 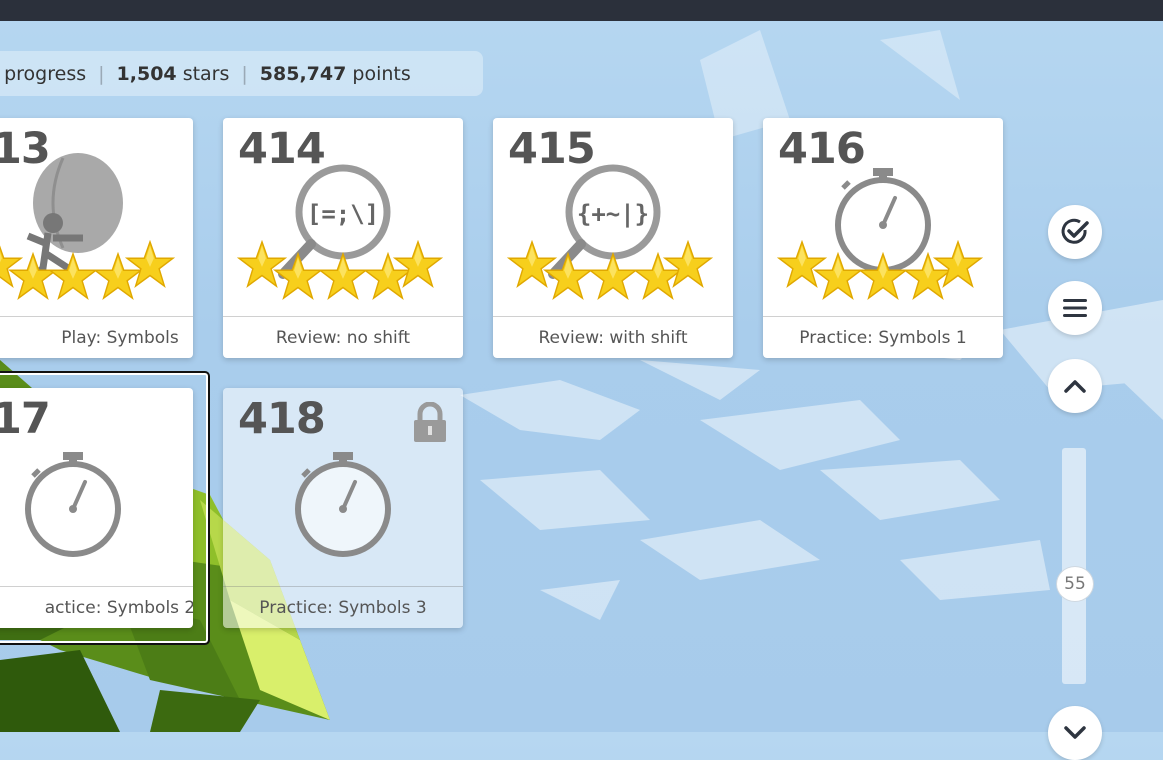 I want to click on level-slider-thumb: 55, so click(x=1075, y=584).